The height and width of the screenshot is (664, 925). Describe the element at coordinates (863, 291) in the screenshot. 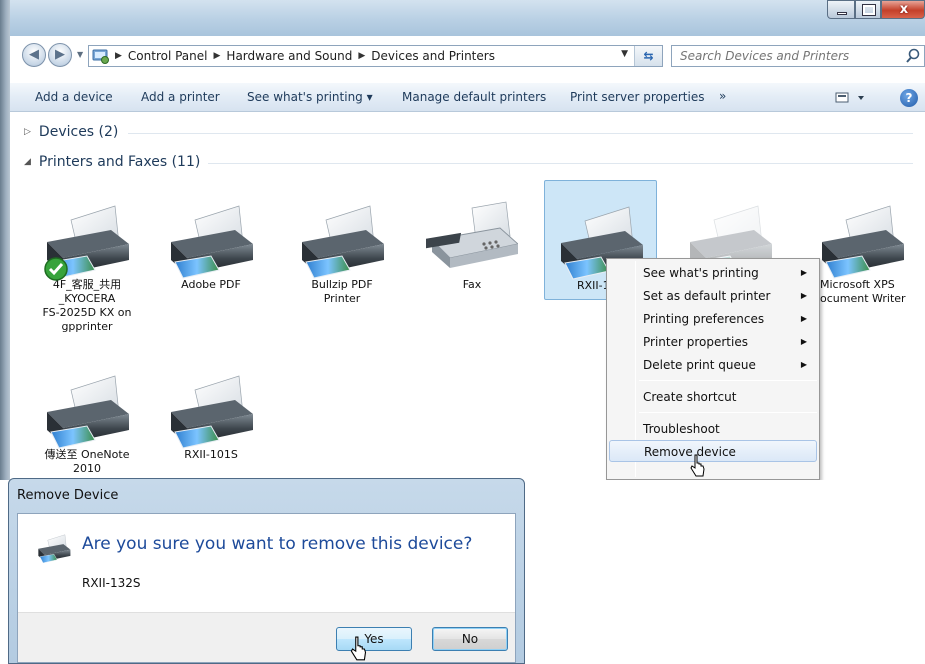

I see `printer-label: Microsoft XPS ocument Writer` at that location.